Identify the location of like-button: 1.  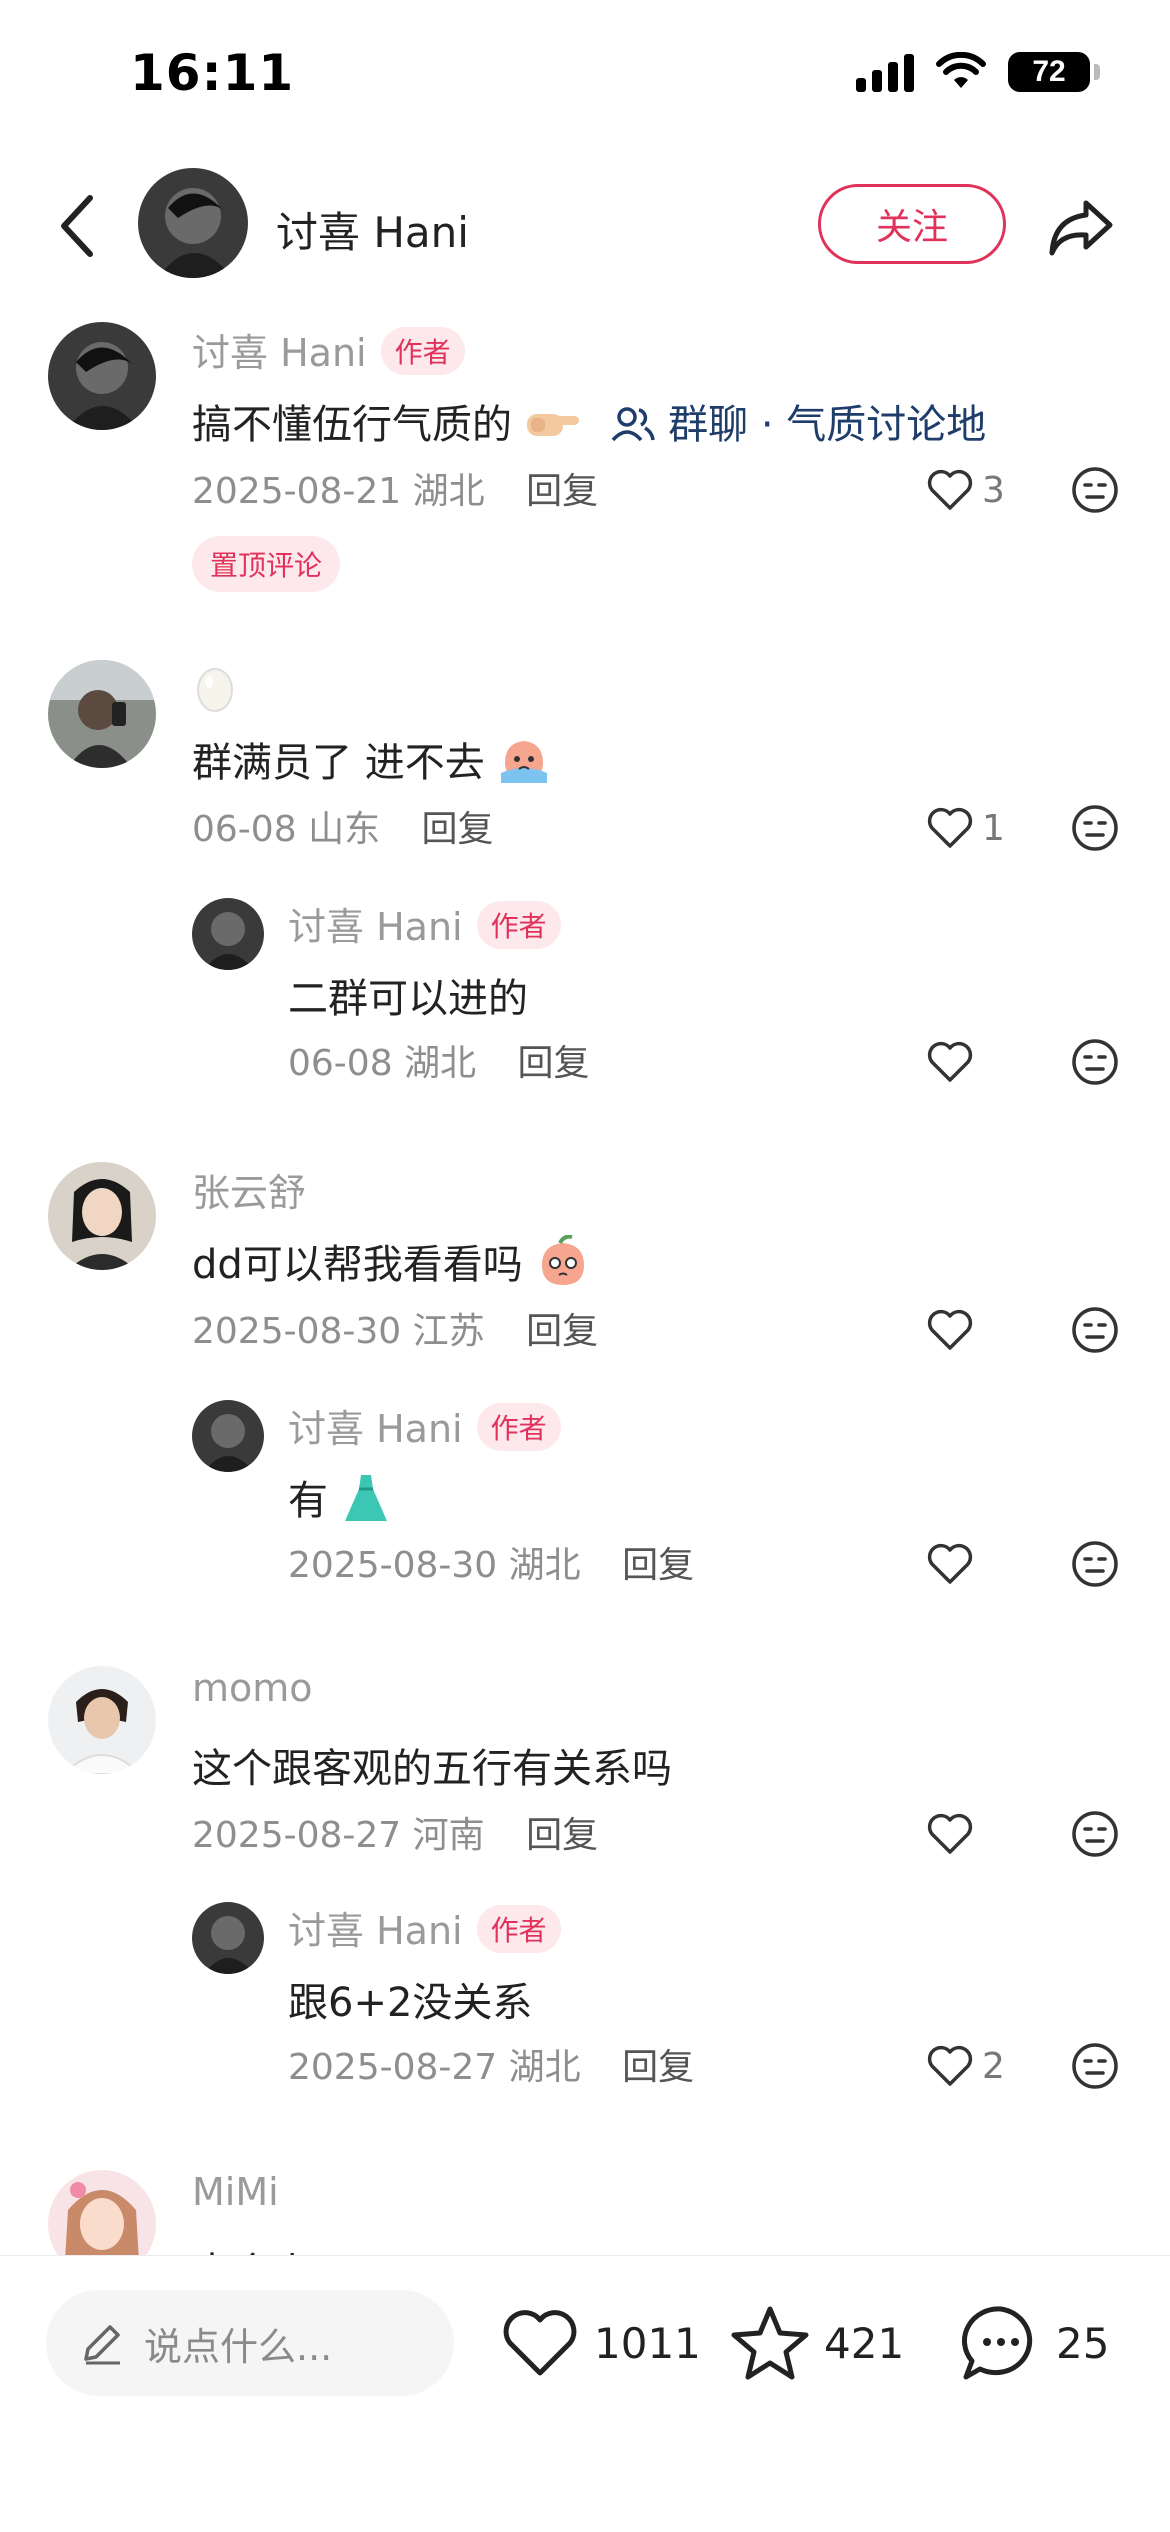
(965, 828).